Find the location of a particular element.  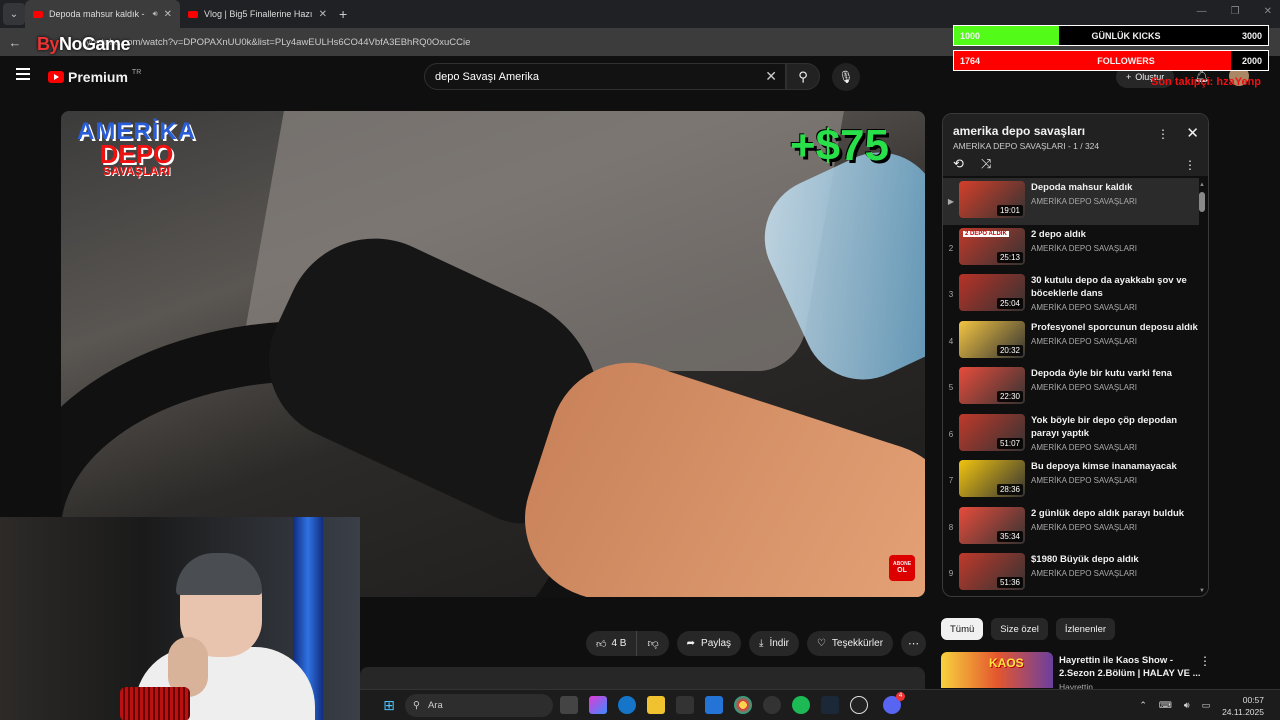

playlist-item: İki depo ikiside birbirinden is located at coordinates (1071, 597).